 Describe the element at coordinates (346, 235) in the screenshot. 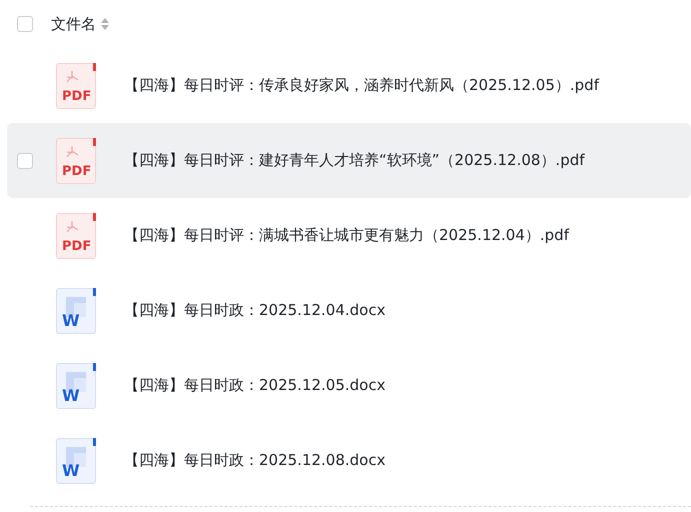

I see `file-name: 【四海】每日时评：满城书香让城市更有魅力（2025.12.04）.pdf` at that location.